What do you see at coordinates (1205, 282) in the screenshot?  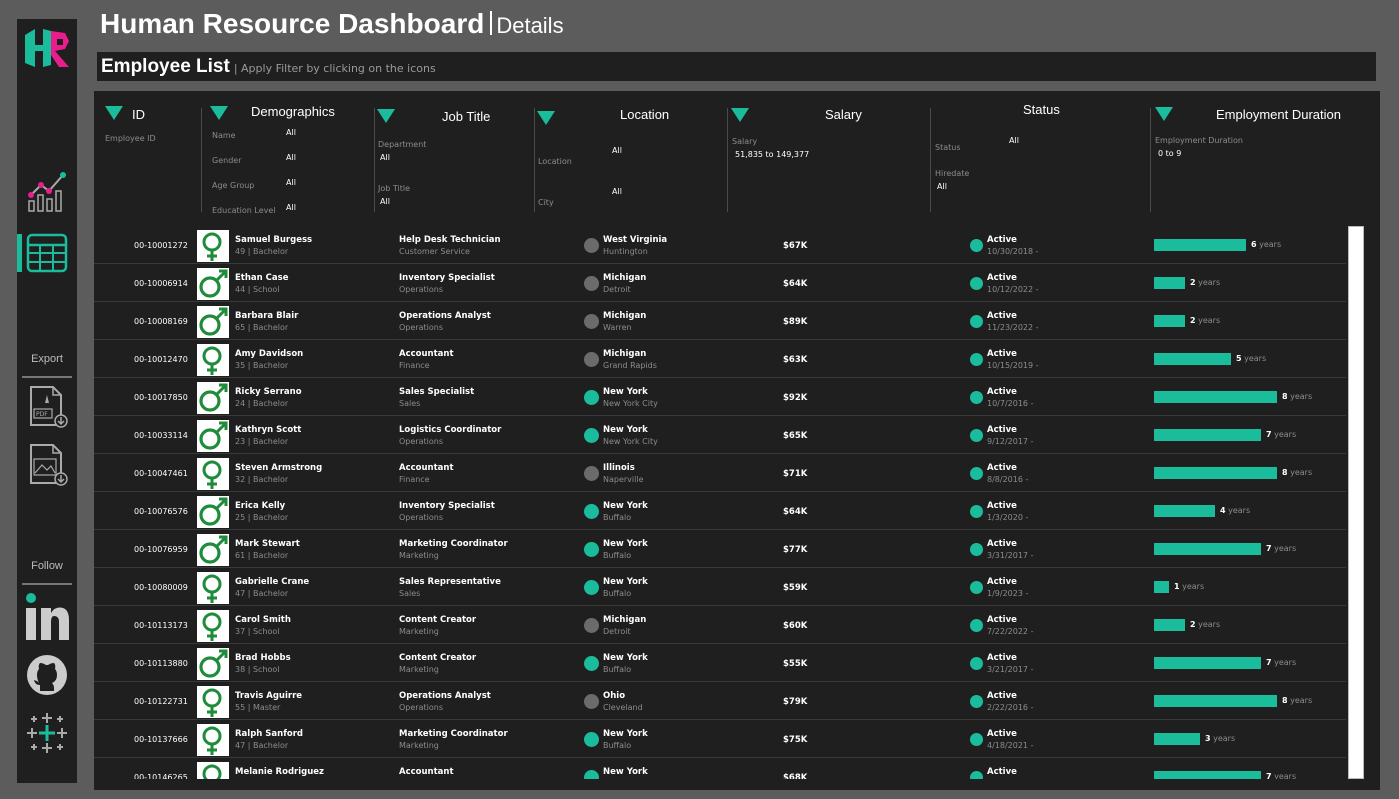 I see `duration-label: 2 years` at bounding box center [1205, 282].